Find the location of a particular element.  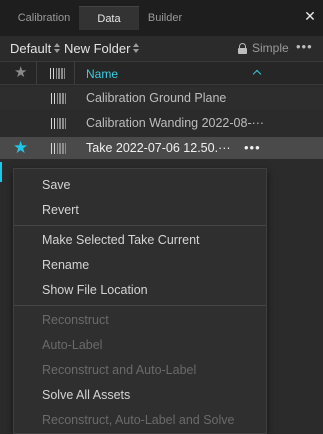

menu-item-show-file-location: Show File Location is located at coordinates (95, 290).